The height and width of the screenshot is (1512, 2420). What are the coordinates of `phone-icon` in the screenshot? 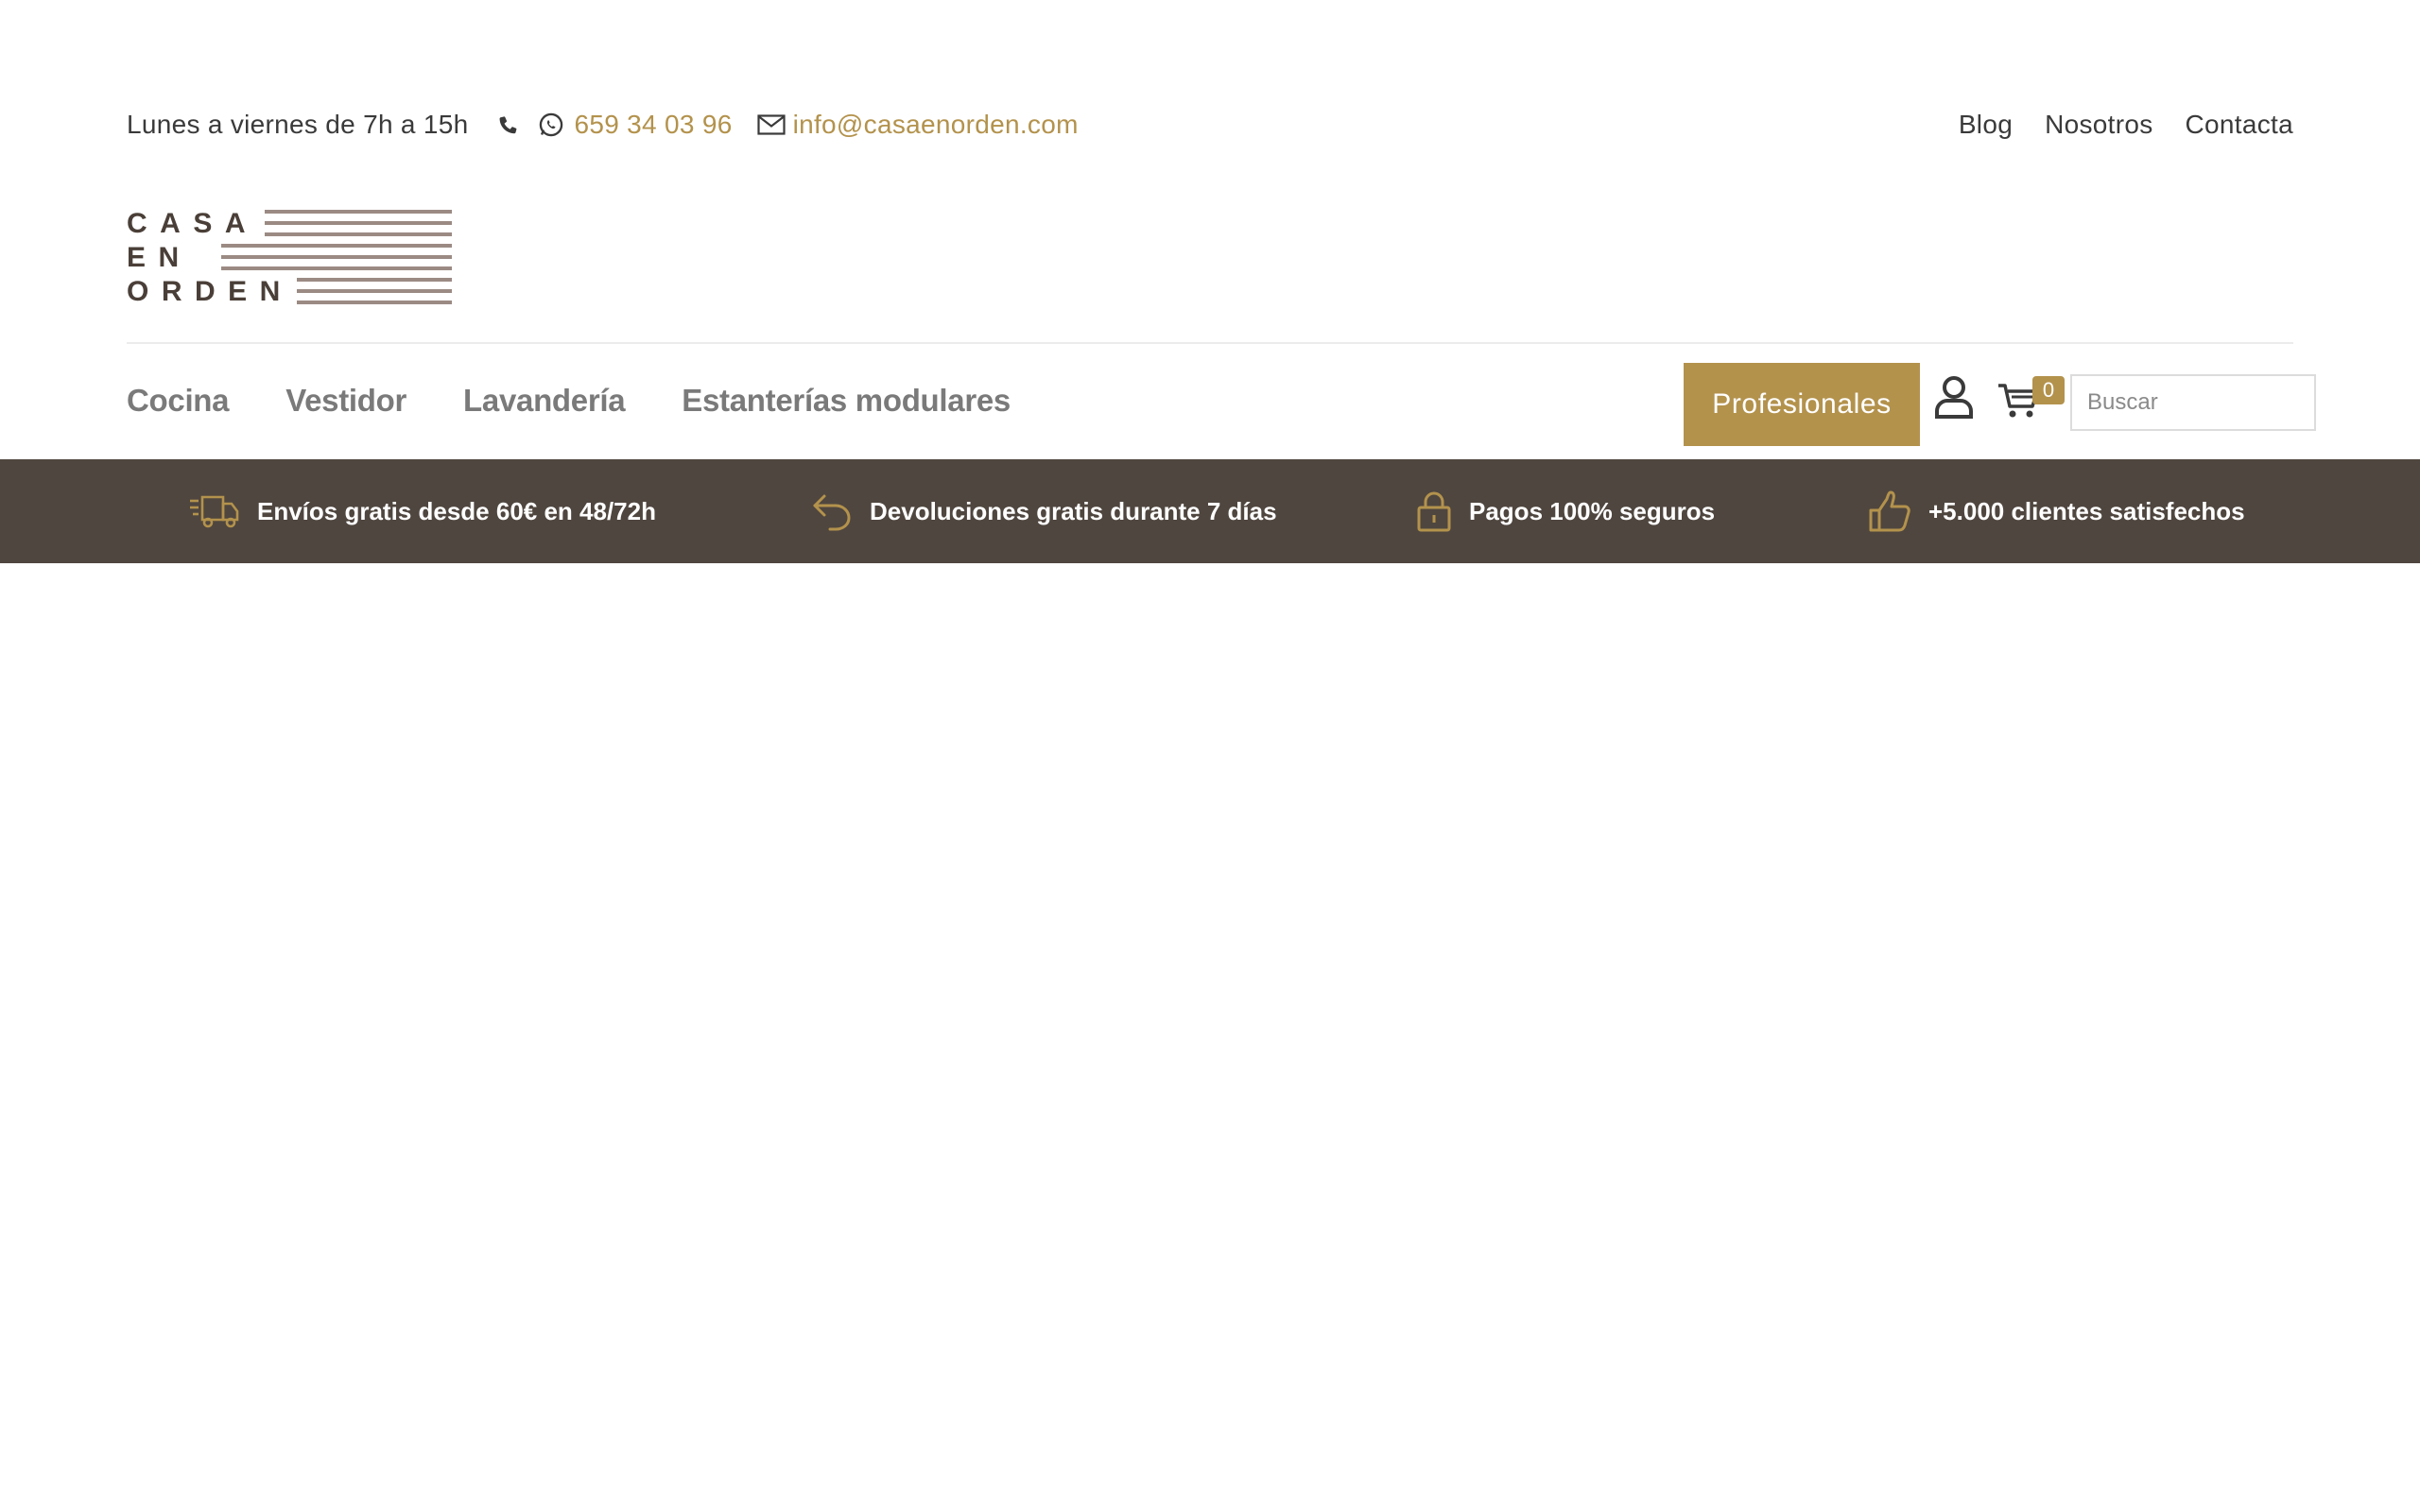 It's located at (508, 124).